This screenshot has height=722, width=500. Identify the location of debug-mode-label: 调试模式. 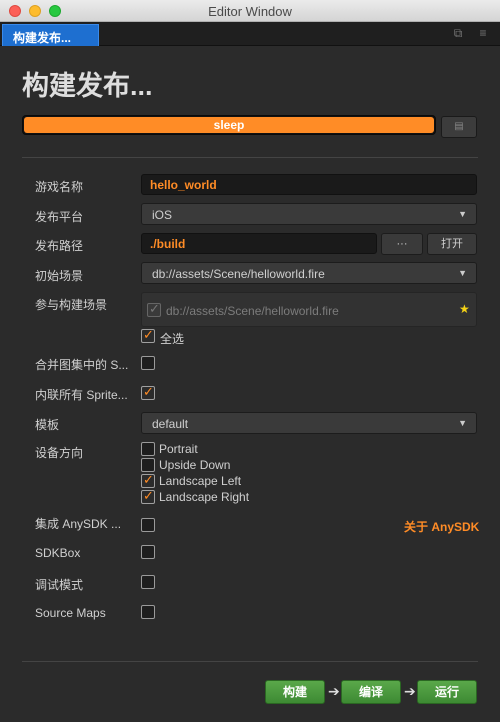
(59, 585).